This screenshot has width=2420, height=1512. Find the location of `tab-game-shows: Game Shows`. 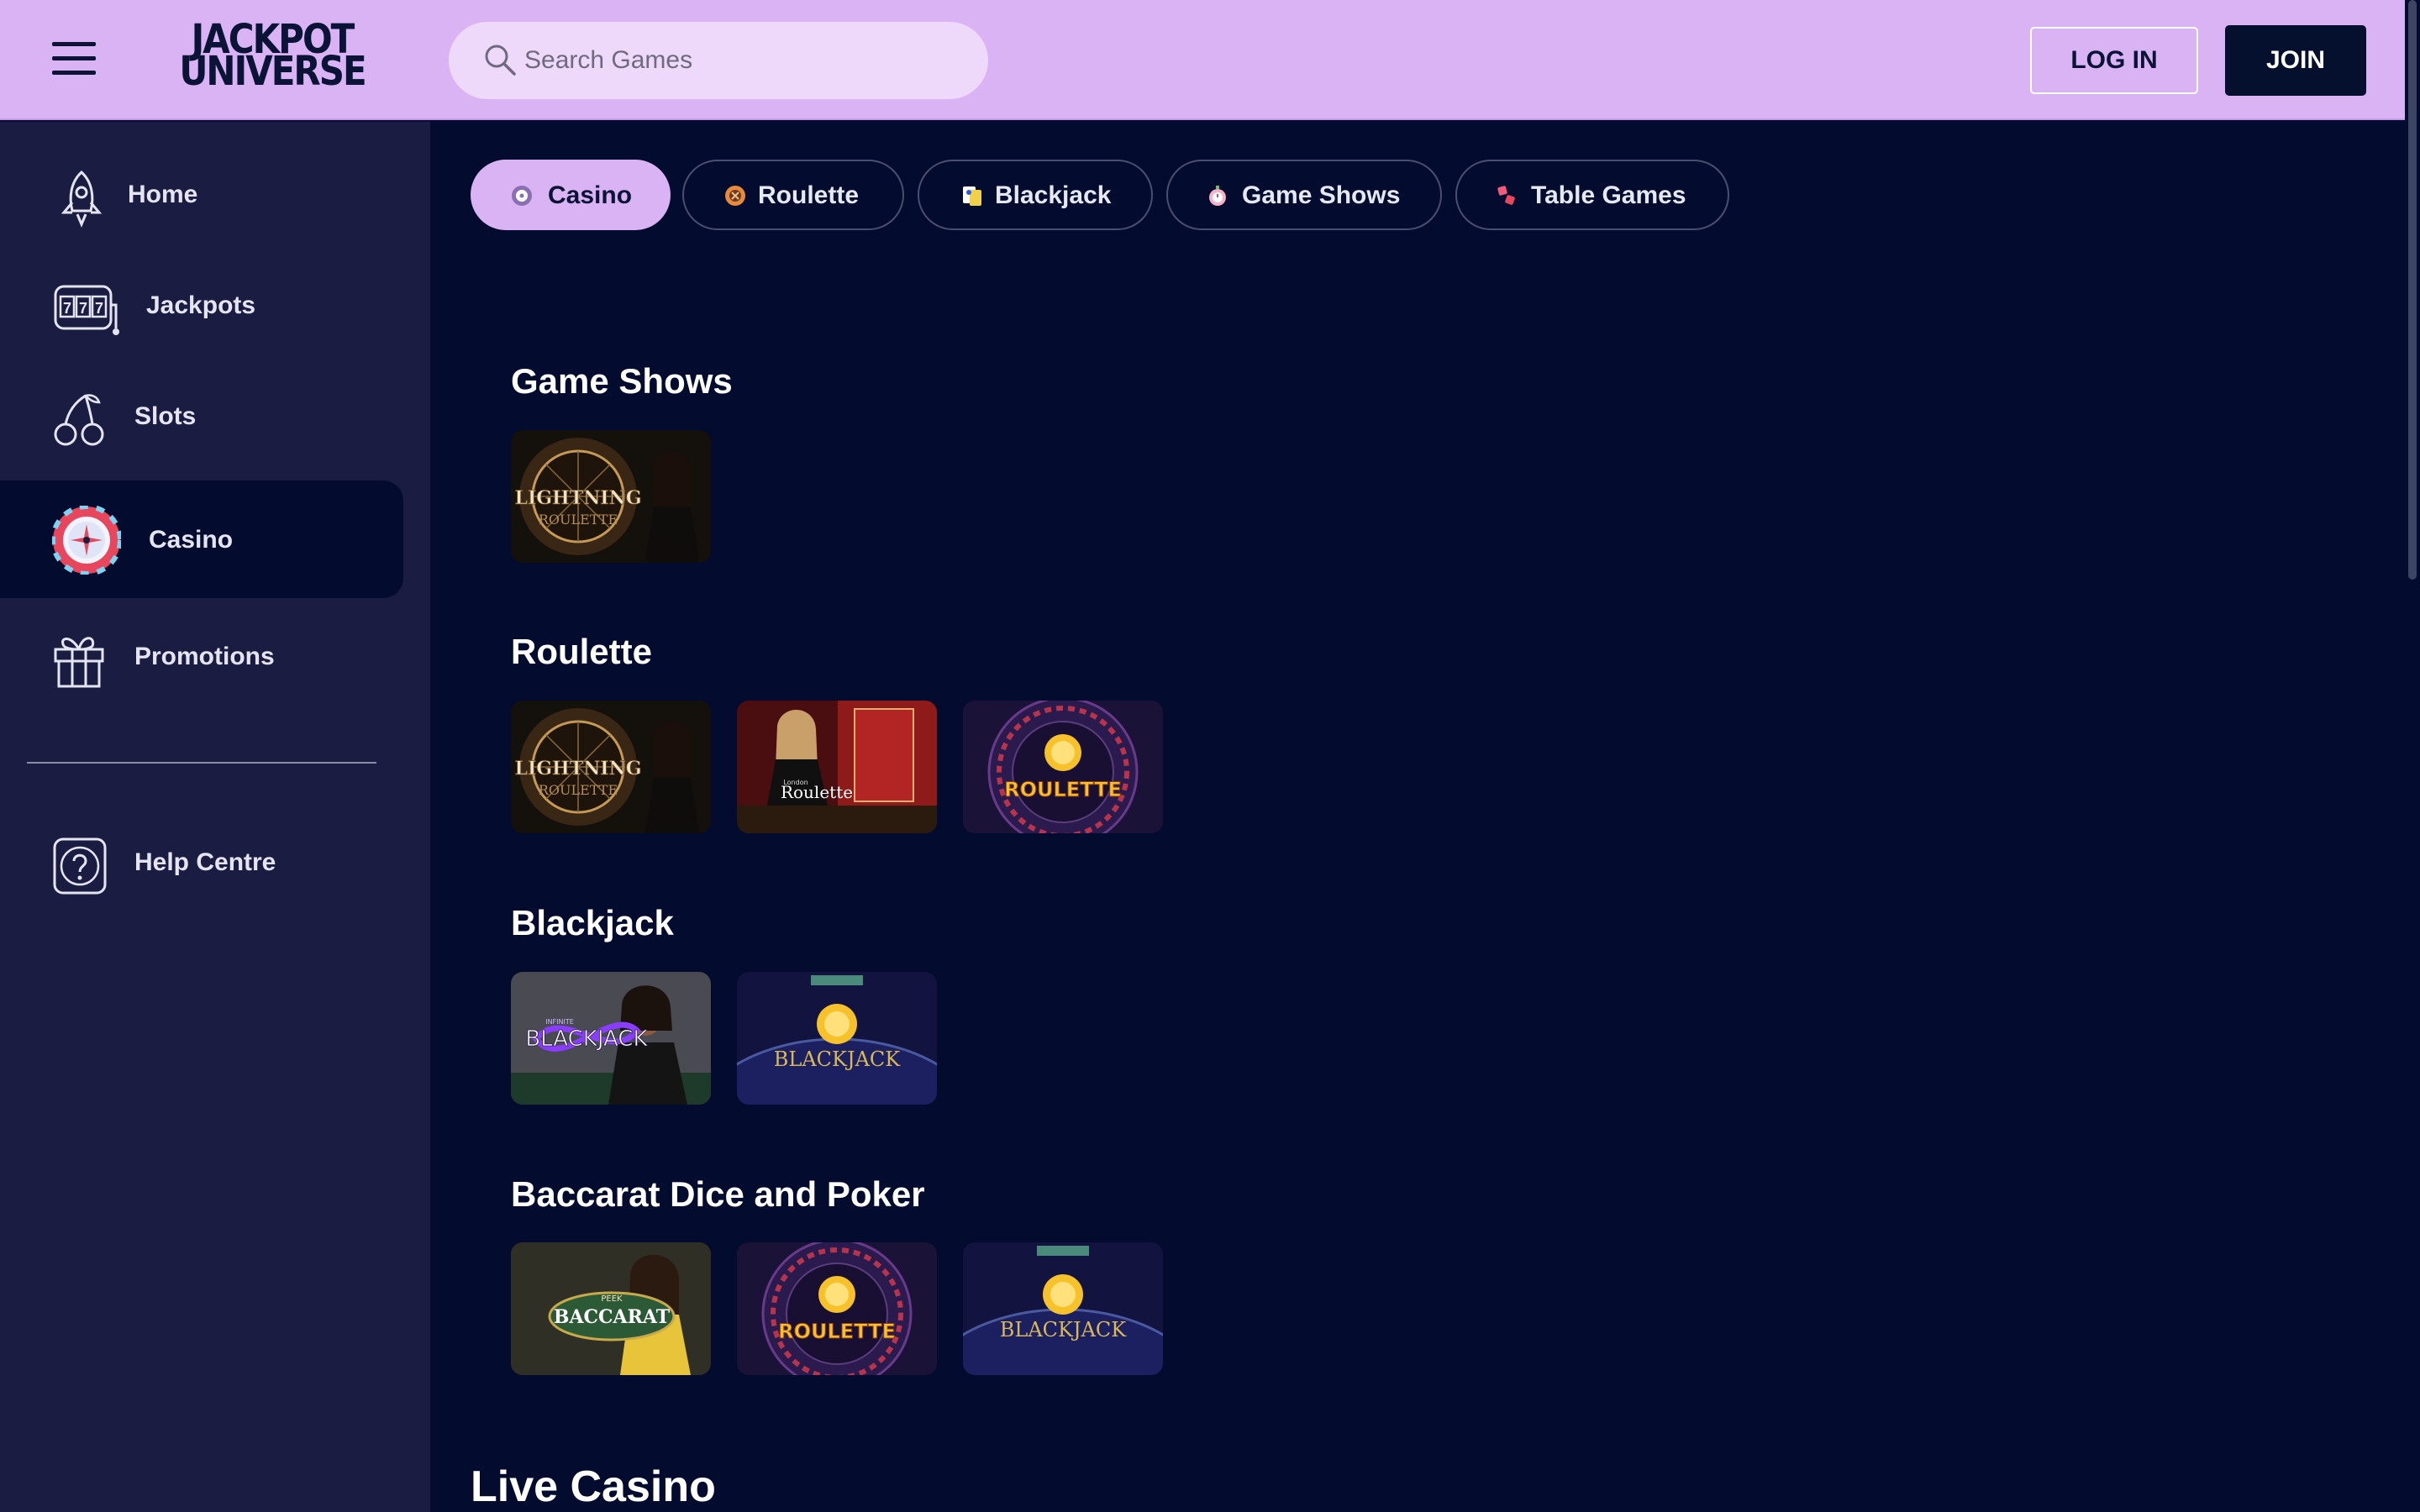

tab-game-shows: Game Shows is located at coordinates (1304, 195).